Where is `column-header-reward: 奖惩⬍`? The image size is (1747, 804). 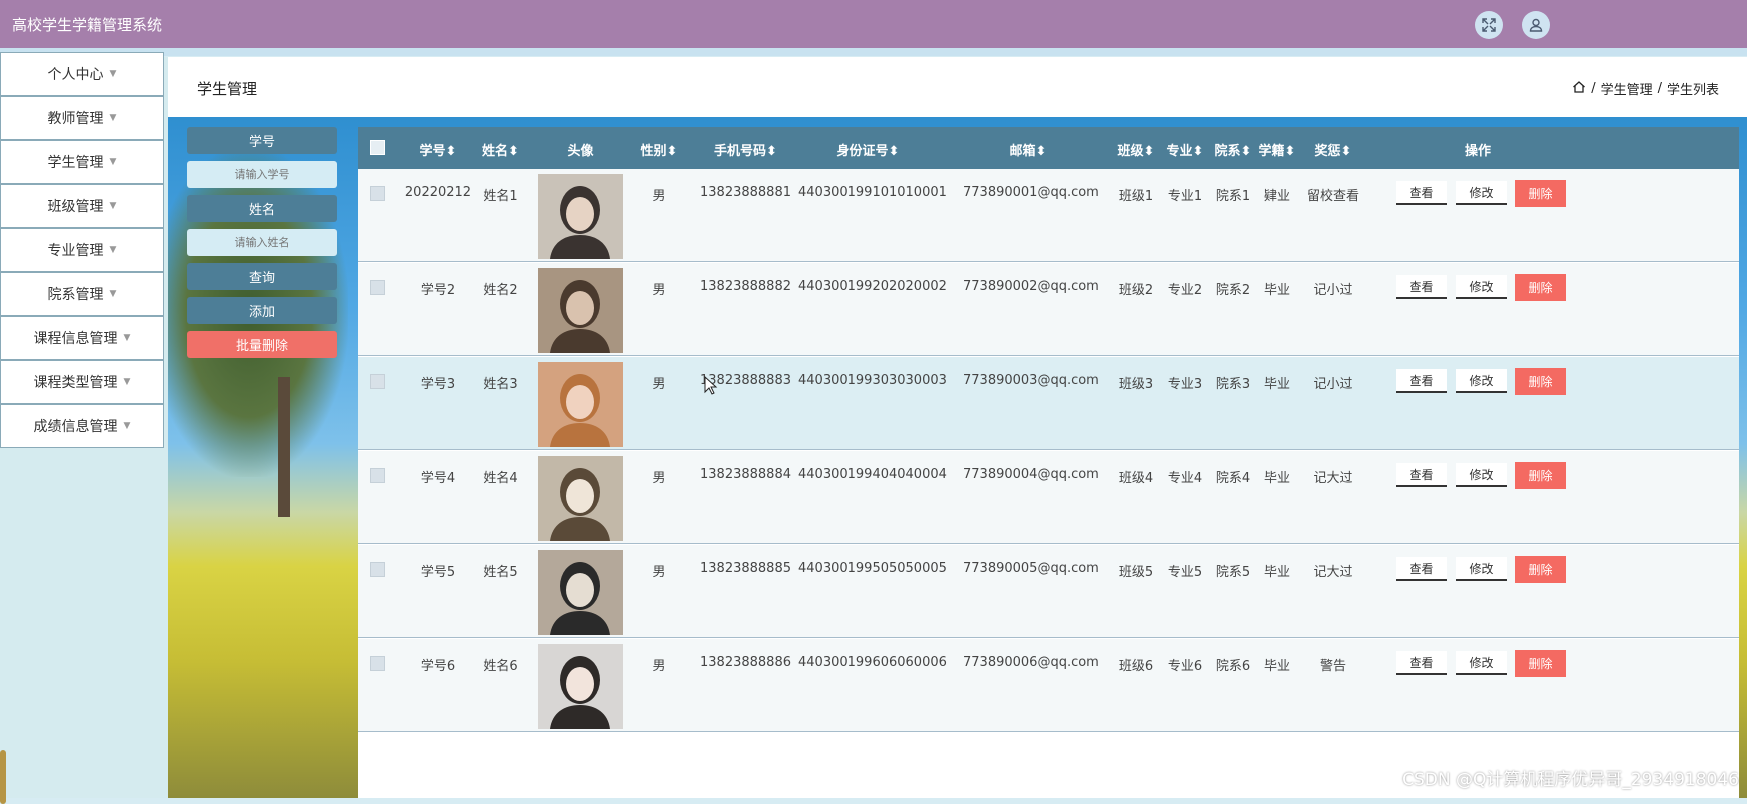 column-header-reward: 奖惩⬍ is located at coordinates (1333, 149).